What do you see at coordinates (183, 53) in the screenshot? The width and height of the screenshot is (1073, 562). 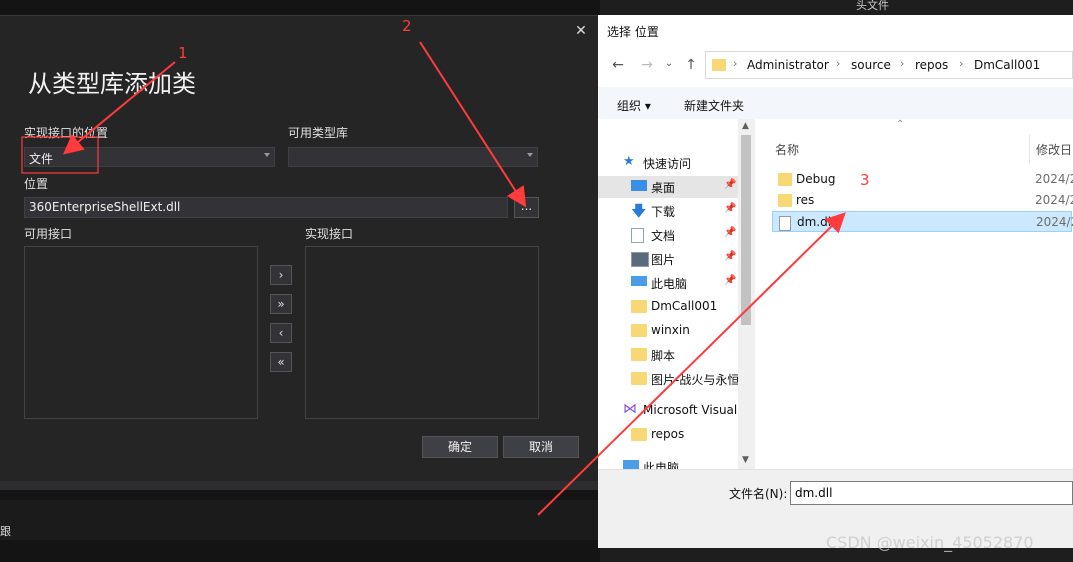 I see `annotation-label-1: 1` at bounding box center [183, 53].